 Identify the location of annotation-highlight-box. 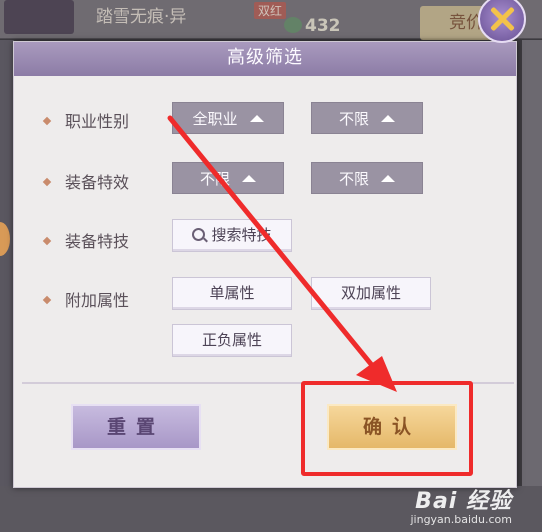
(387, 428).